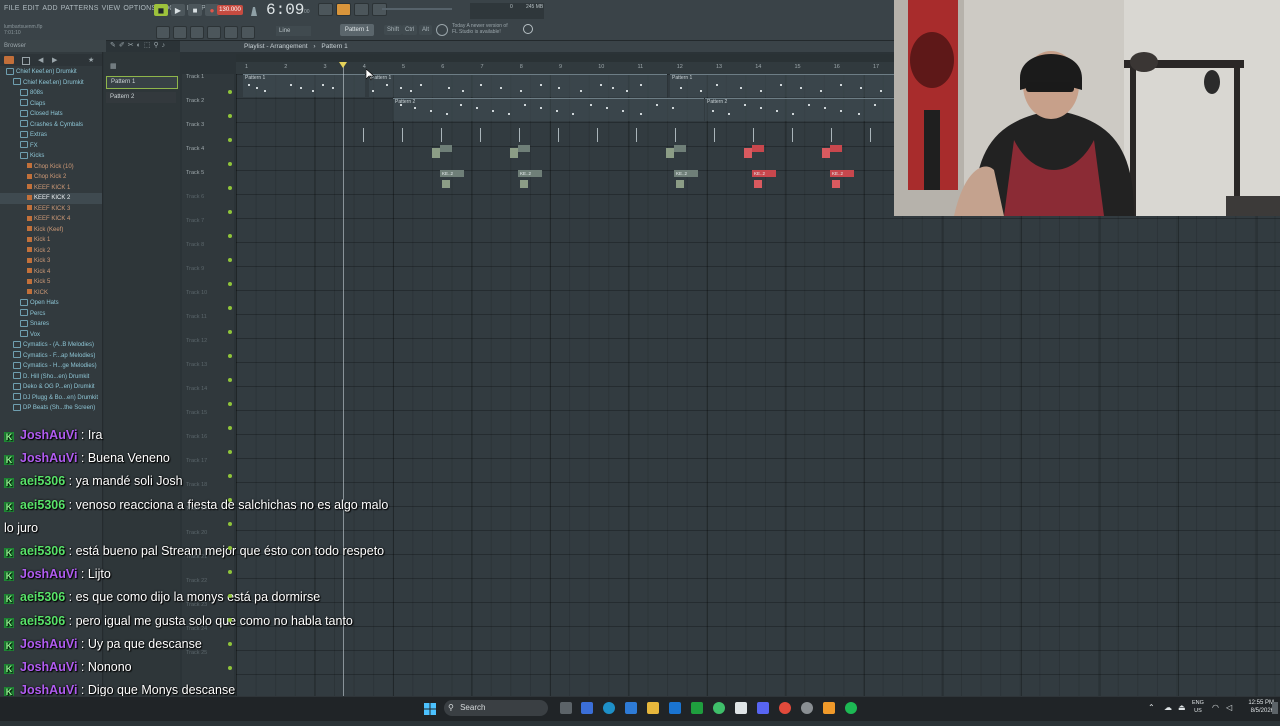 This screenshot has height=726, width=1280. I want to click on playhead-marker, so click(343, 65).